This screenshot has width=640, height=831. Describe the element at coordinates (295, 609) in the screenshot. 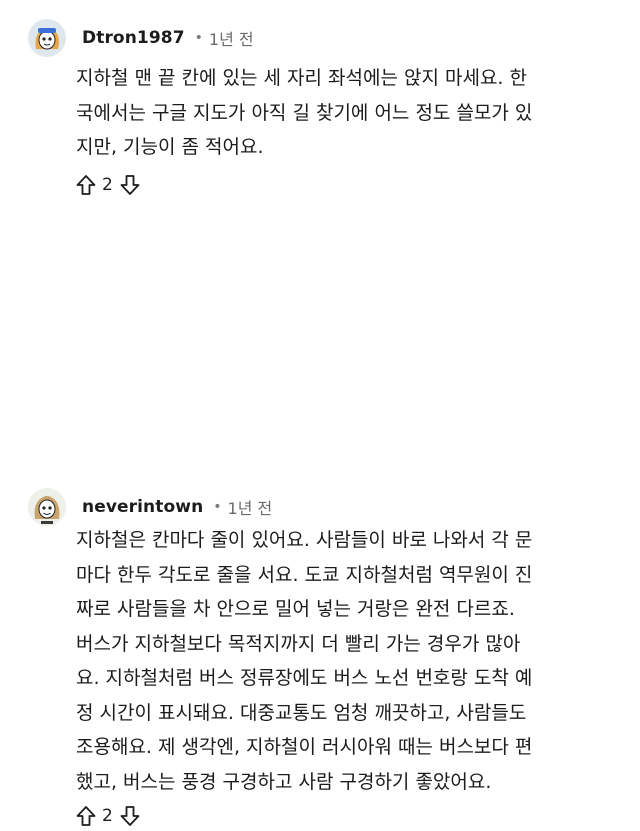

I see `comment-line: 짜로 사람들을 차 안으로 밀어 넣는 거랑은 완전 다르죠.` at that location.